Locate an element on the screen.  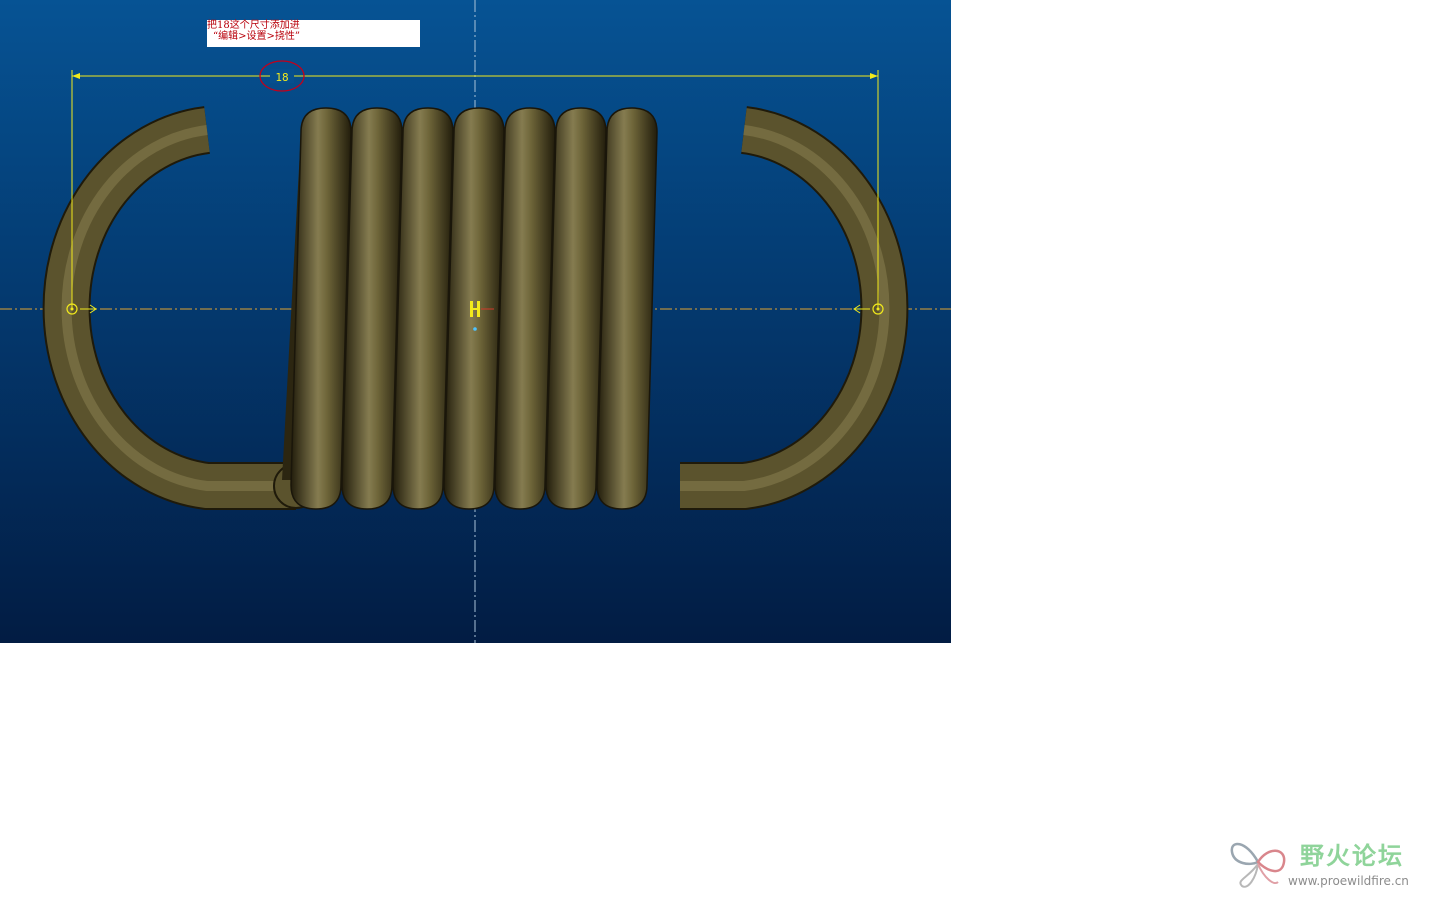
dimension-arrow-right is located at coordinates (874, 76).